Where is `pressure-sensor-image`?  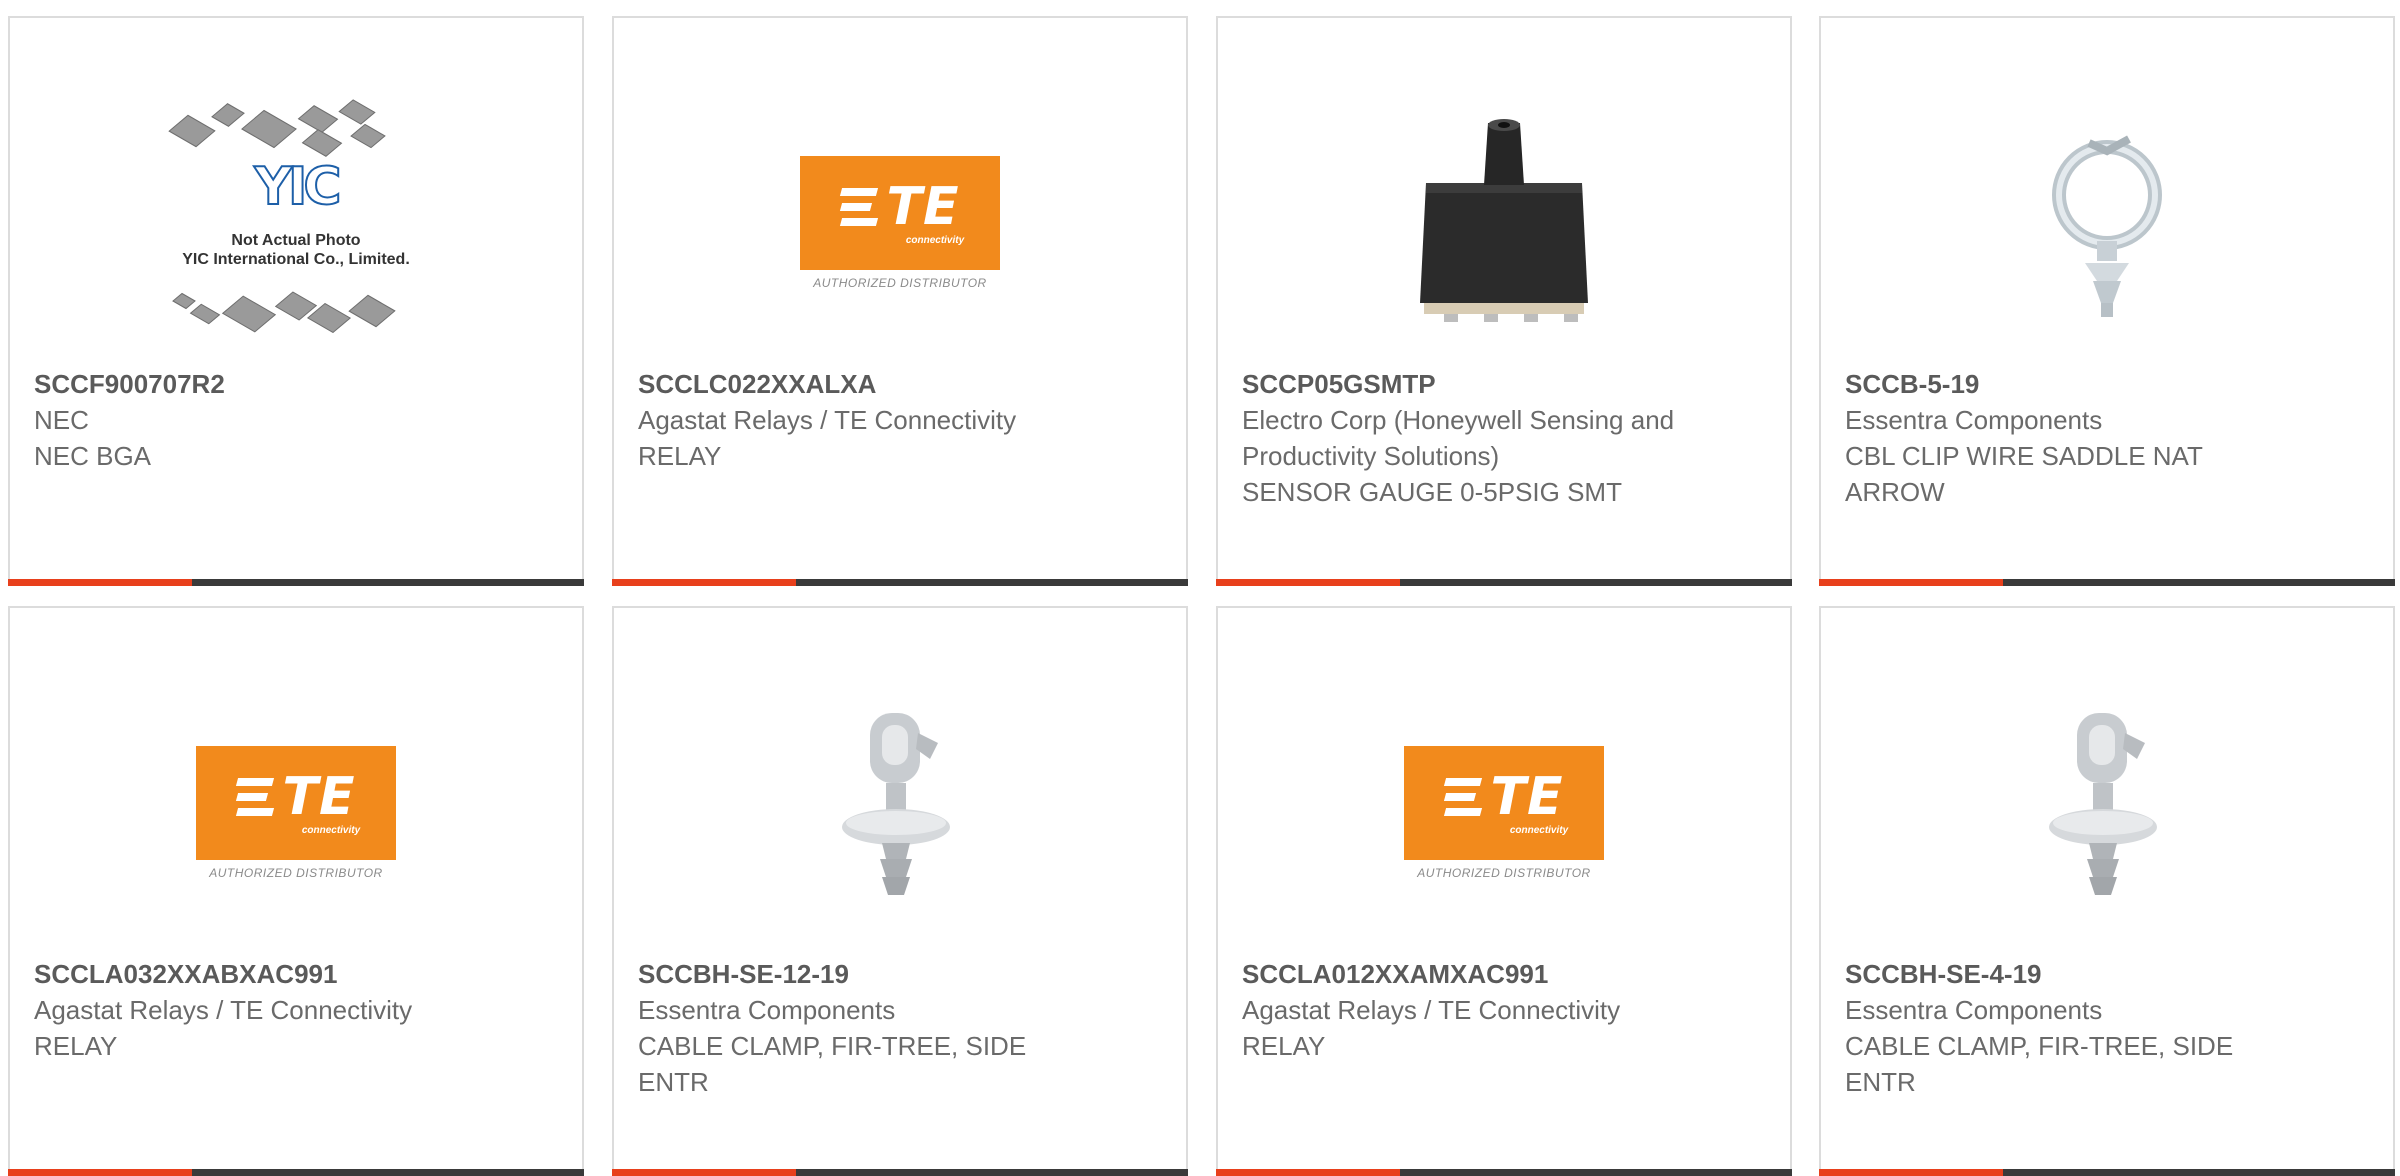 pressure-sensor-image is located at coordinates (1504, 220).